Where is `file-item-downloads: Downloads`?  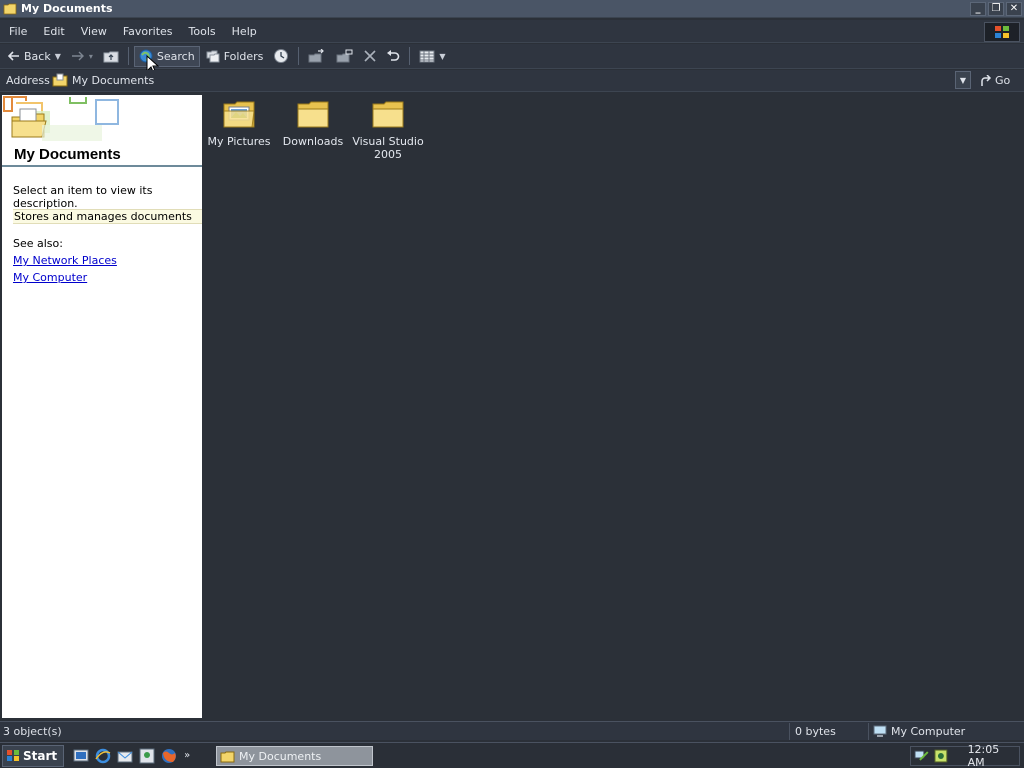
file-item-downloads: Downloads is located at coordinates (313, 123).